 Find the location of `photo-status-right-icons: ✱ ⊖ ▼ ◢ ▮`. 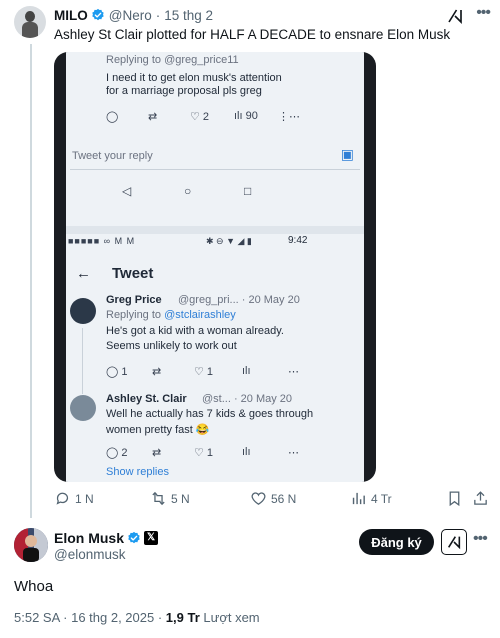

photo-status-right-icons: ✱ ⊖ ▼ ◢ ▮ is located at coordinates (229, 241).